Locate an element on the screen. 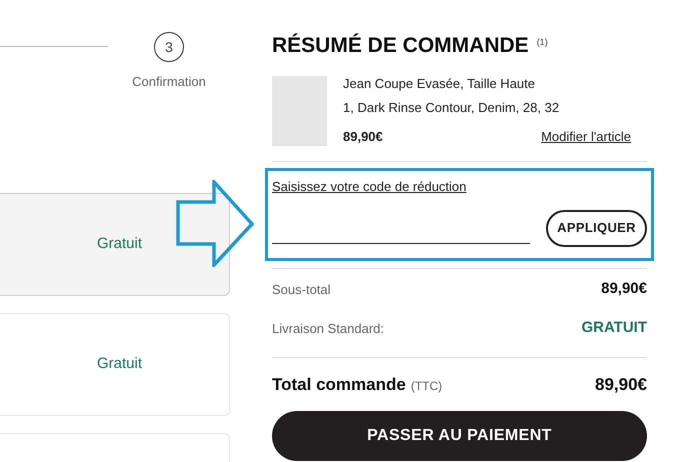  product-details: 1, Dark Rinse Contour, Denim, 28, 32 is located at coordinates (451, 108).